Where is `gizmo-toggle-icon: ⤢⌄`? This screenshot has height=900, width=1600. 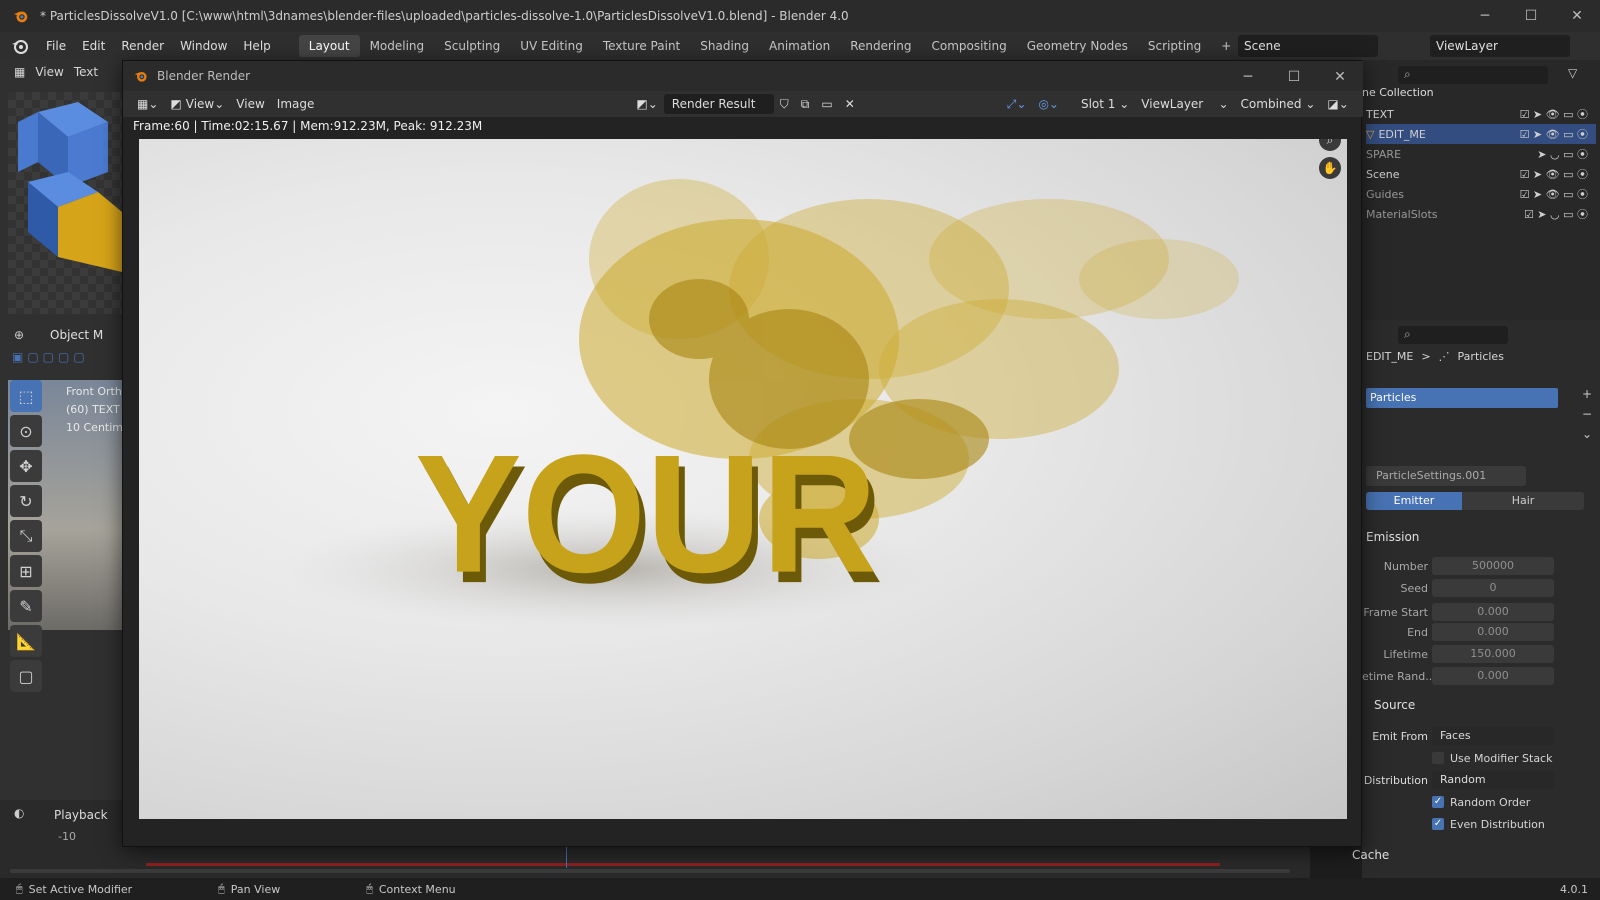 gizmo-toggle-icon: ⤢⌄ is located at coordinates (1017, 104).